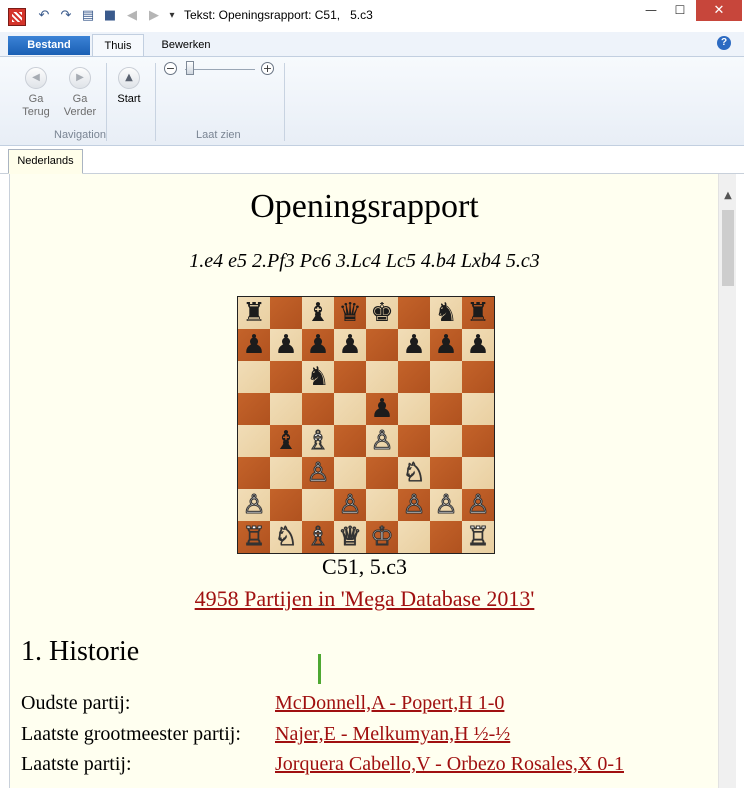 The height and width of the screenshot is (788, 744). What do you see at coordinates (382, 537) in the screenshot?
I see `chess-piece: ♔` at bounding box center [382, 537].